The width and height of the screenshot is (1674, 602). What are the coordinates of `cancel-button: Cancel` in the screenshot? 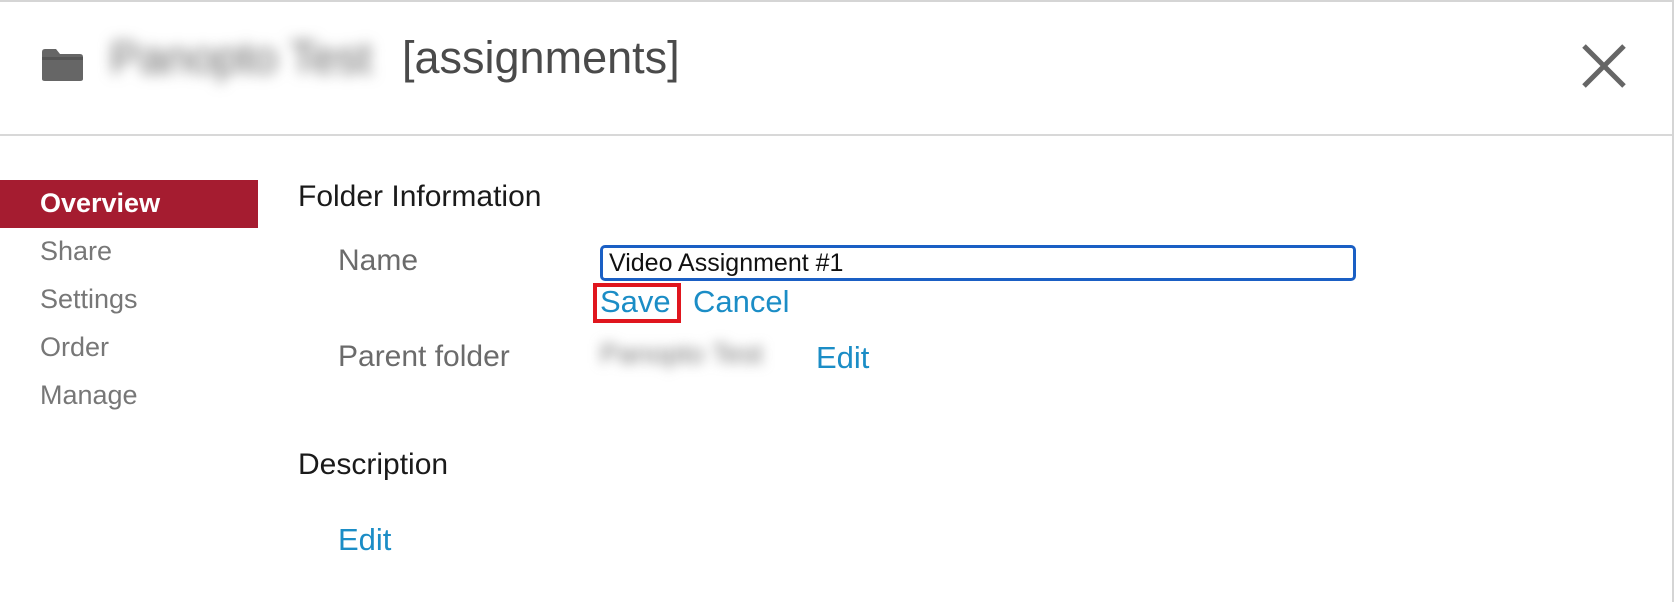 It's located at (741, 302).